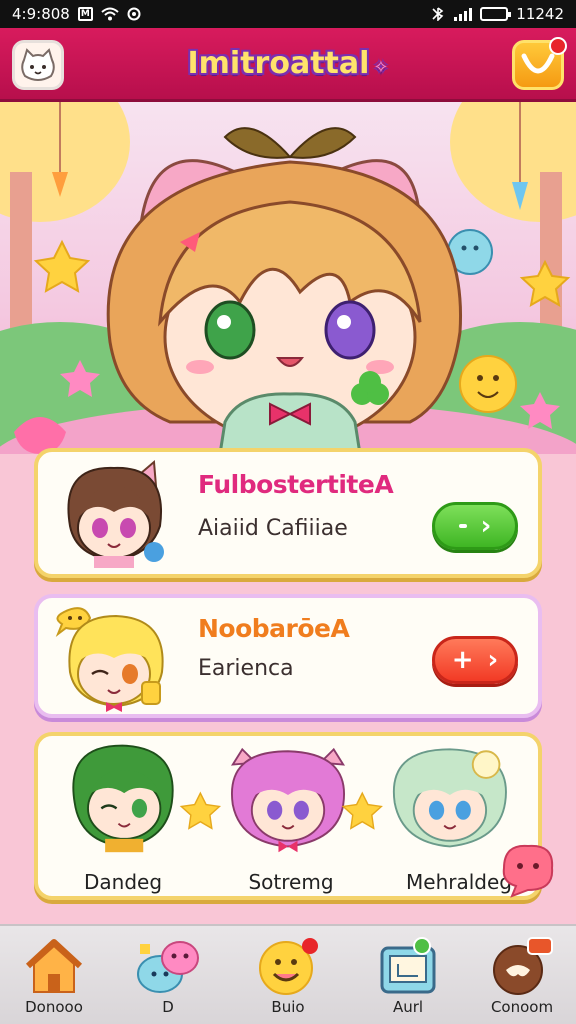 The image size is (576, 1024). Describe the element at coordinates (168, 967) in the screenshot. I see `blob-friends-icon` at that location.